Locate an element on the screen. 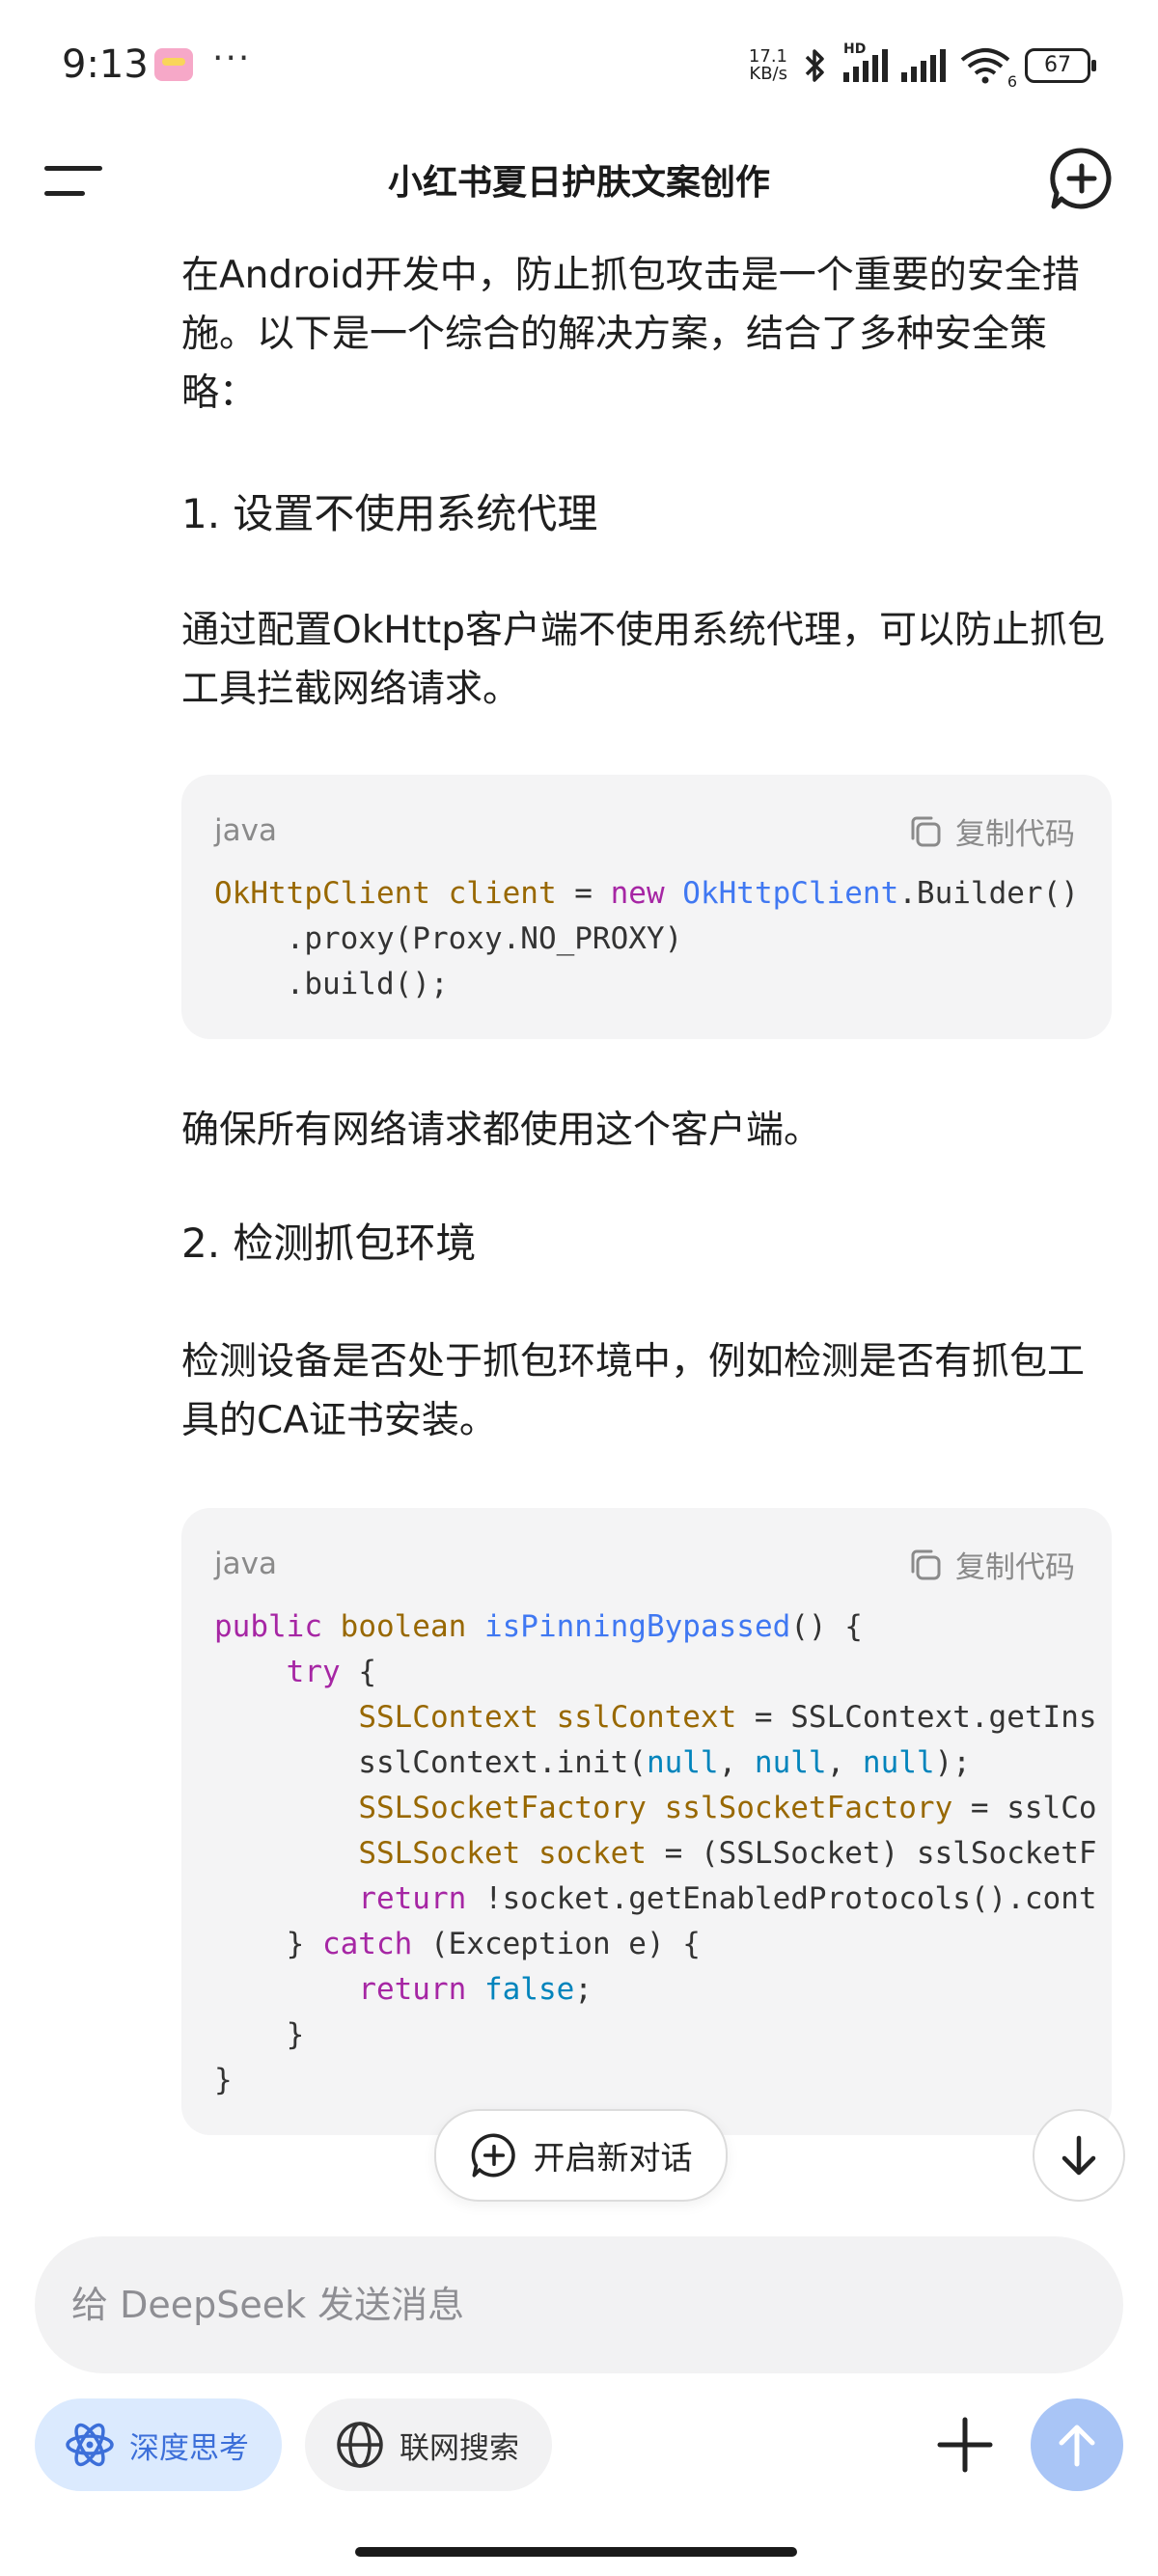 This screenshot has height=2576, width=1158. code-token: SSLSocketFactory is located at coordinates (502, 1808).